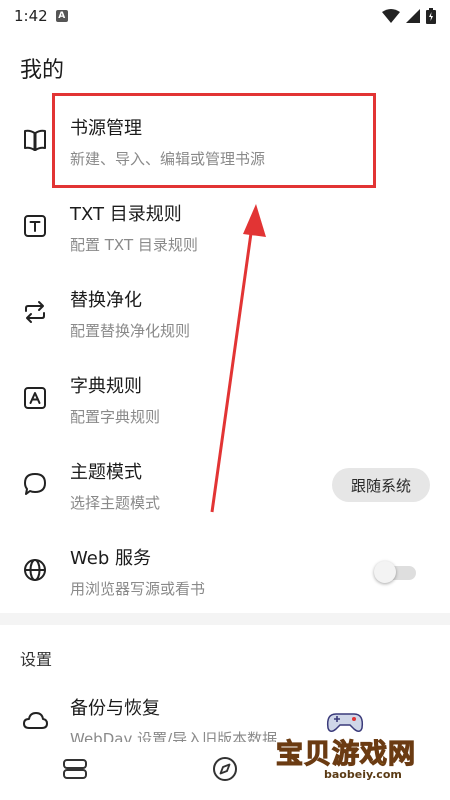 Image resolution: width=450 pixels, height=800 pixels. Describe the element at coordinates (345, 754) in the screenshot. I see `watermark-text: 宝贝游戏网` at that location.